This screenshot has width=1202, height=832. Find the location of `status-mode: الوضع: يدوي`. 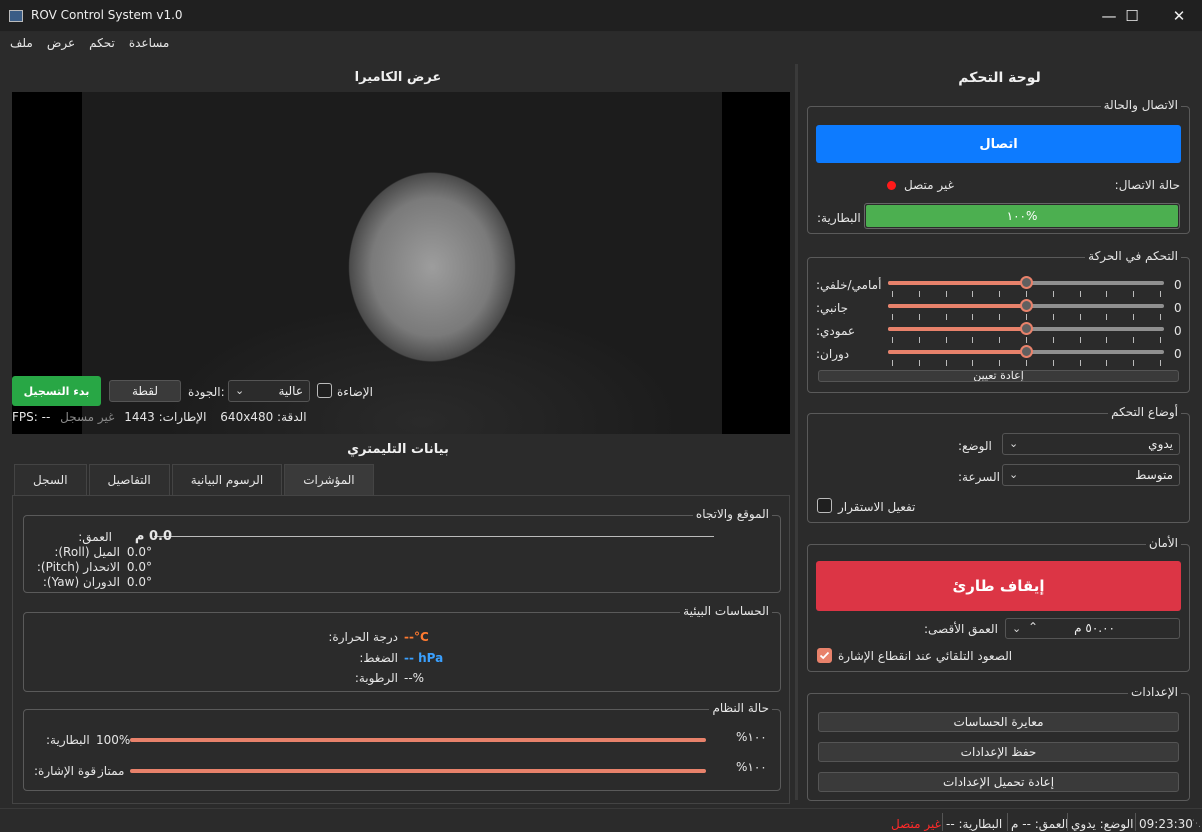

status-mode: الوضع: يدوي is located at coordinates (1102, 824).